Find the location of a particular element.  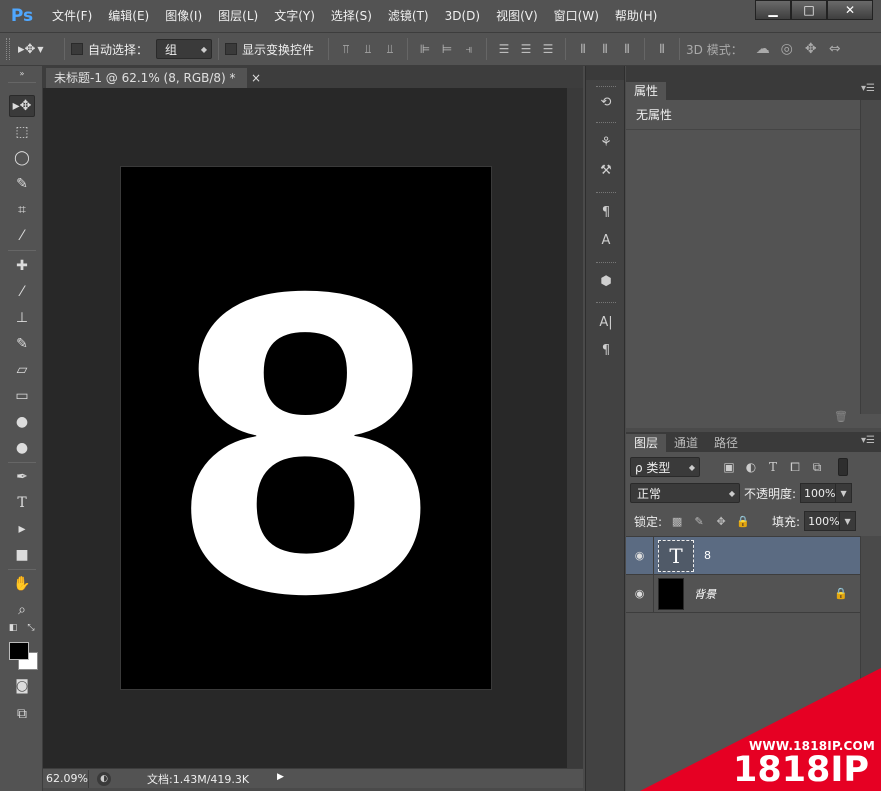

show-transform-checkbox is located at coordinates (231, 49).